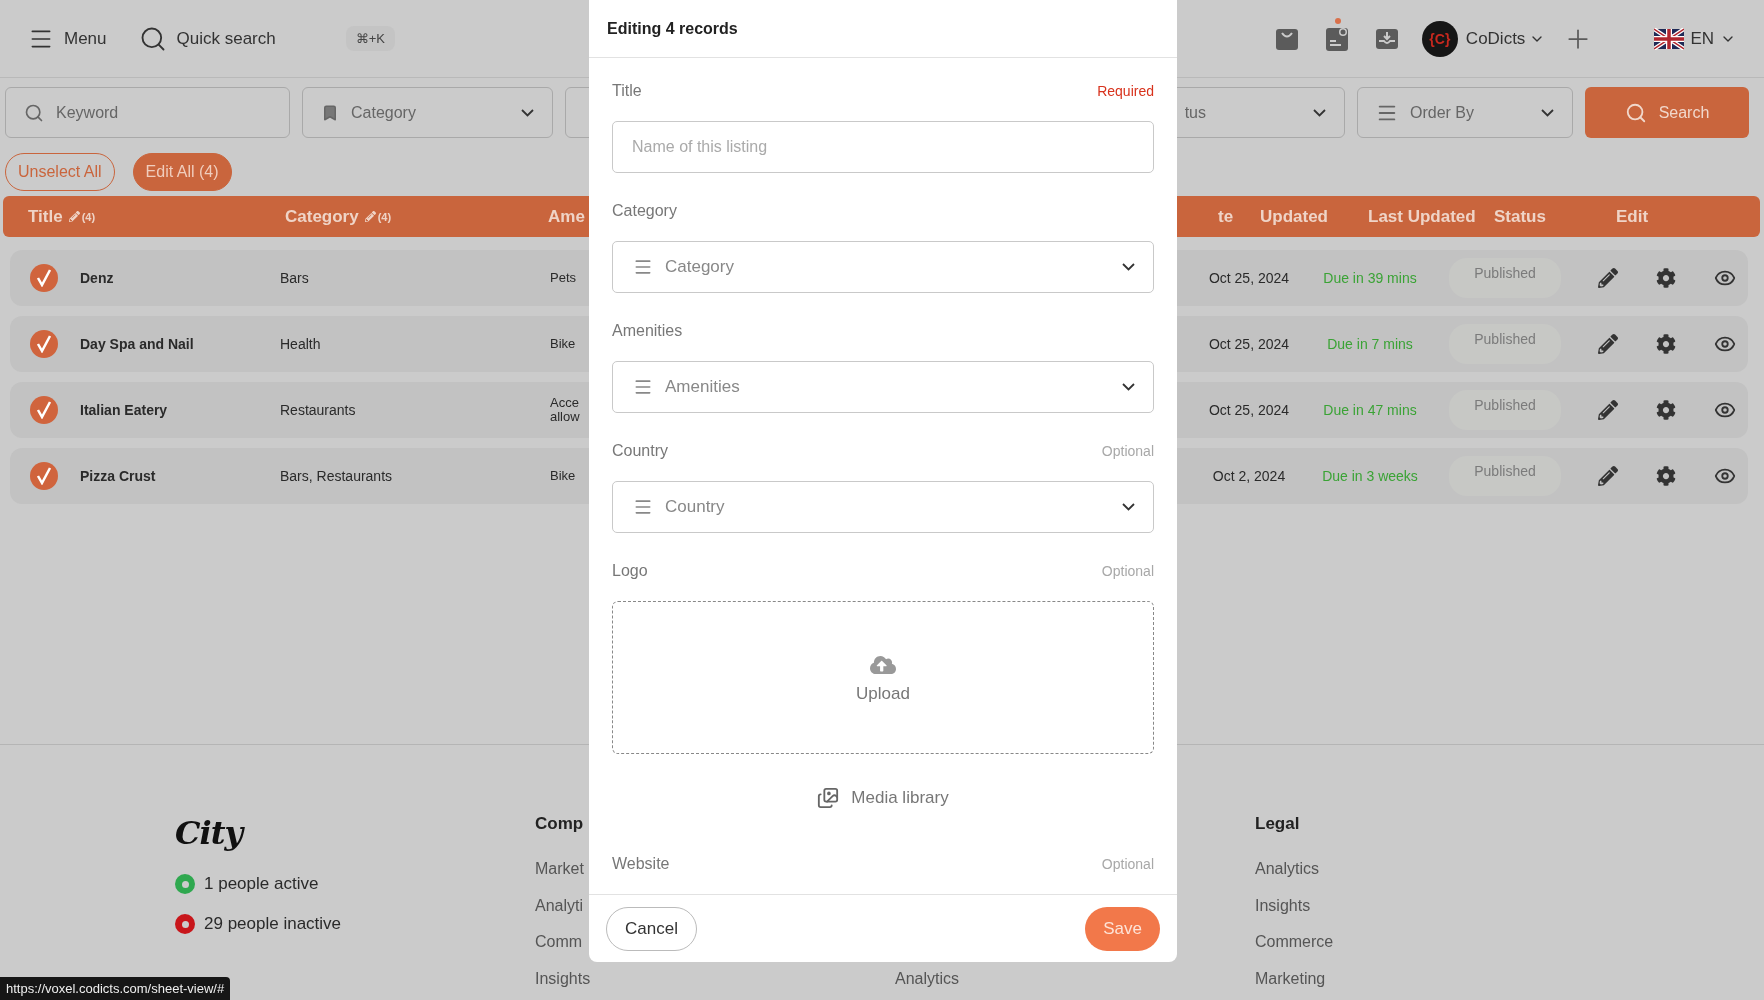 This screenshot has width=1764, height=1000. Describe the element at coordinates (1370, 410) in the screenshot. I see `due-time: Due in 47 mins` at that location.